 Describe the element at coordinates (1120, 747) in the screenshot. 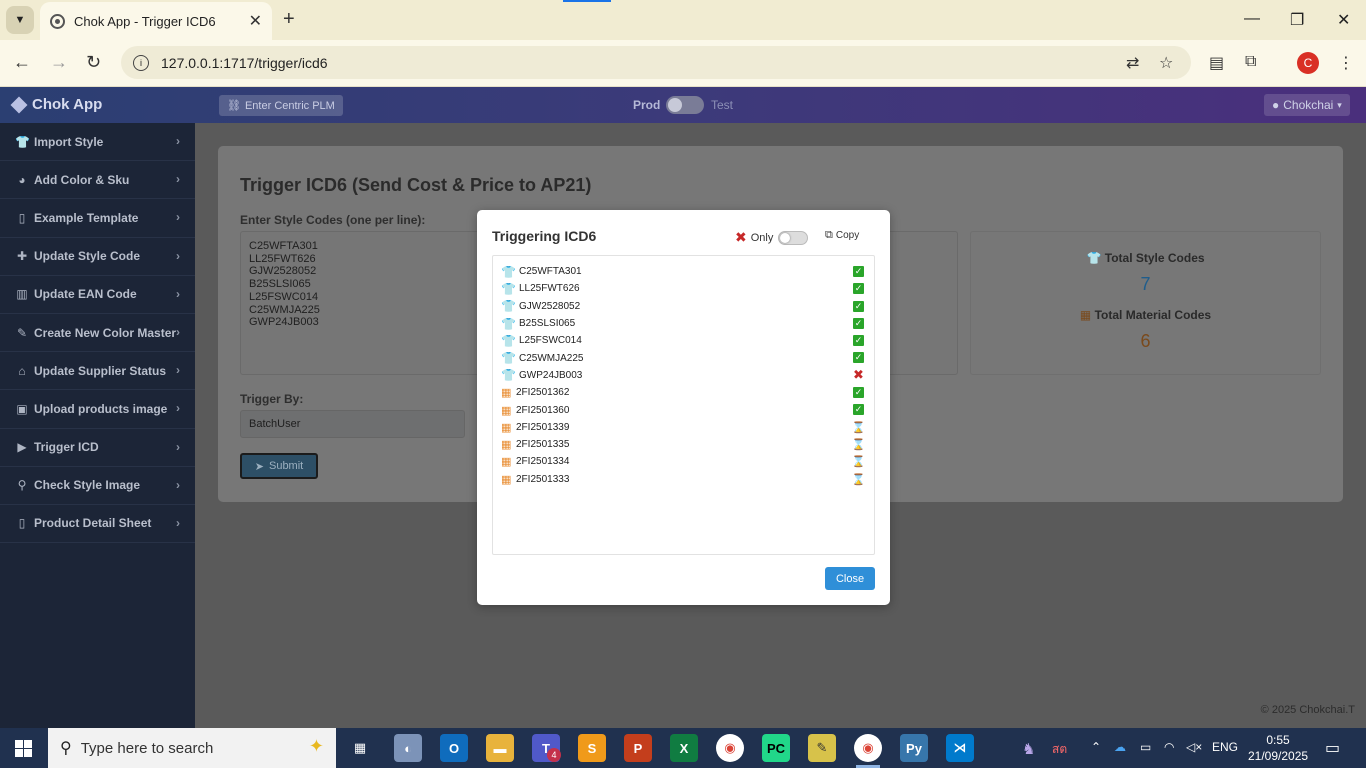

I see `onedrive-icon: ☁` at that location.